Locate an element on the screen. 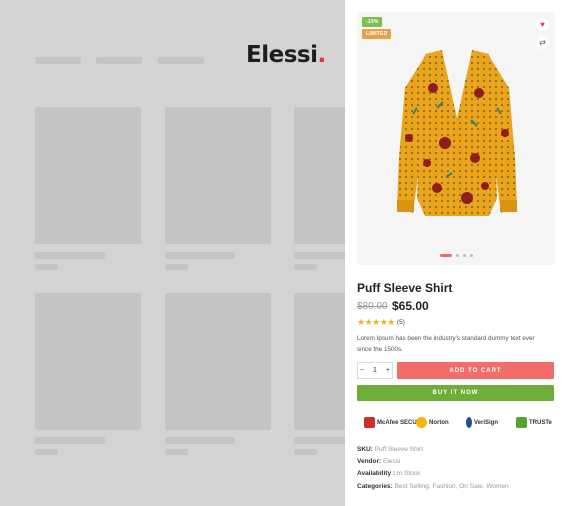  checkmark-icon is located at coordinates (421, 422).